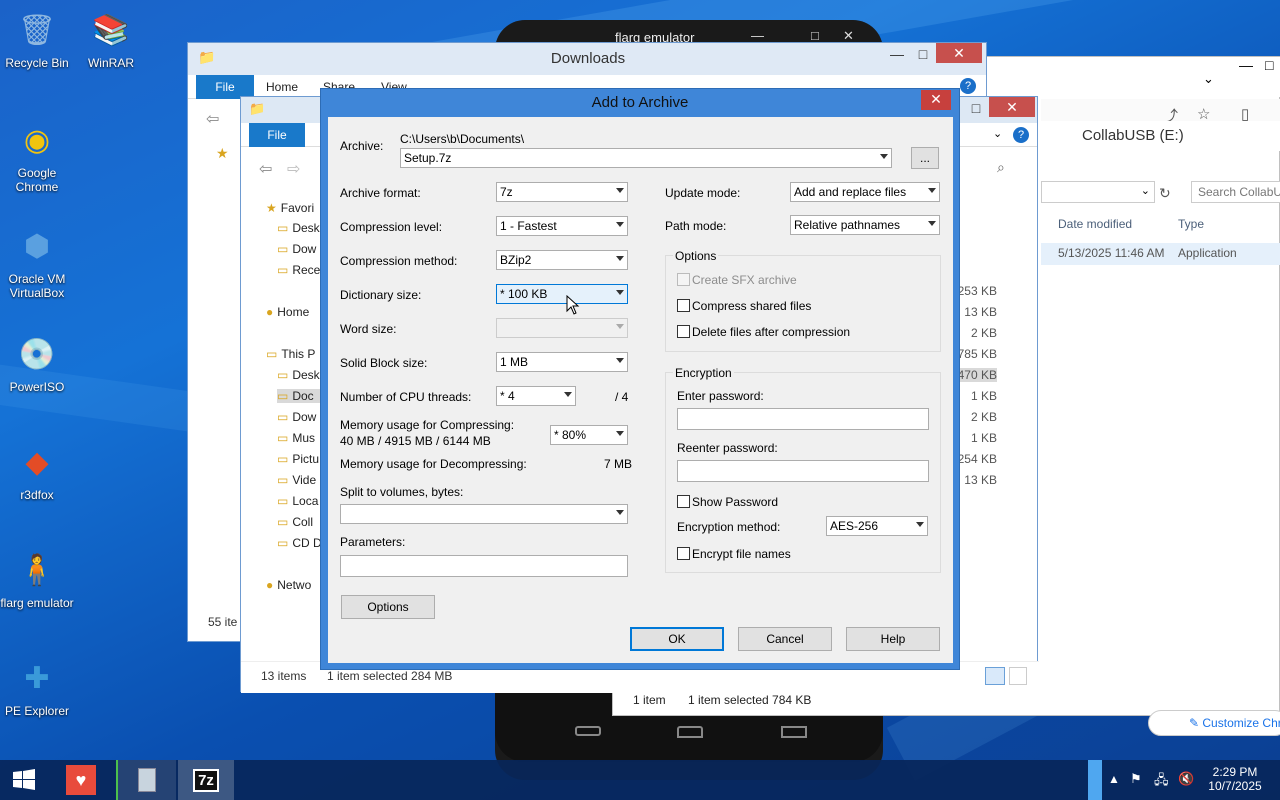  Describe the element at coordinates (683, 501) in the screenshot. I see `show-password-checkbox` at that location.